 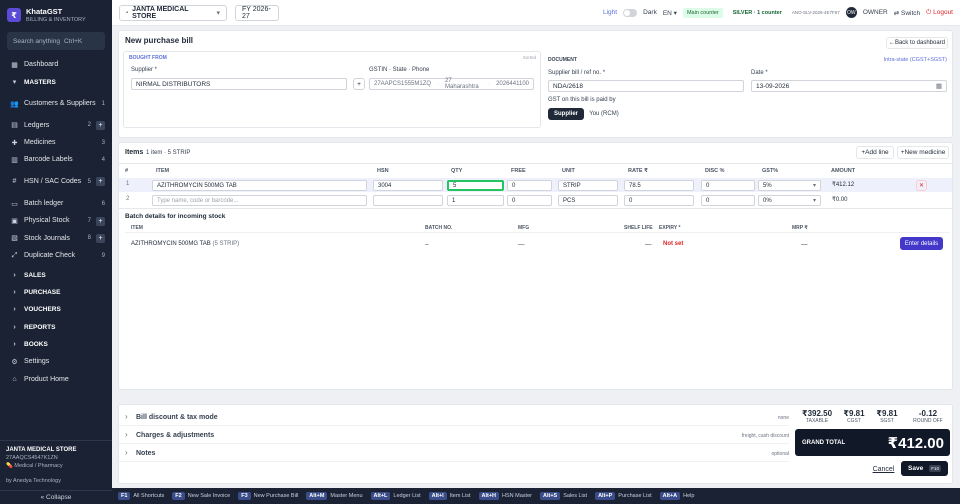 What do you see at coordinates (843, 171) in the screenshot?
I see `column-header: AMOUNT` at bounding box center [843, 171].